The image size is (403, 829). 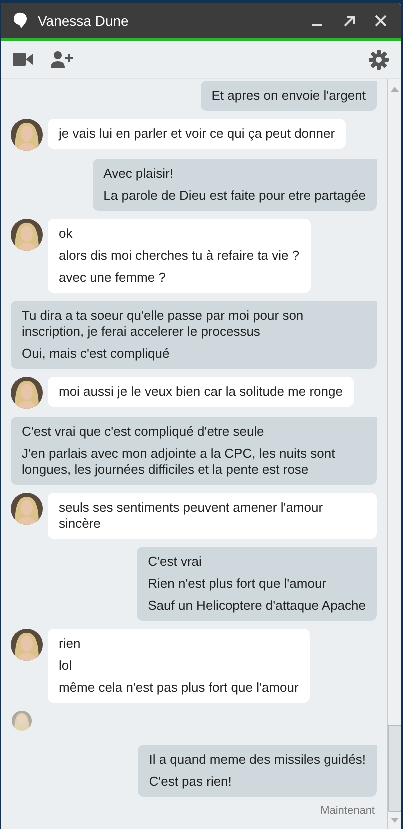 What do you see at coordinates (23, 59) in the screenshot?
I see `video-camera-icon` at bounding box center [23, 59].